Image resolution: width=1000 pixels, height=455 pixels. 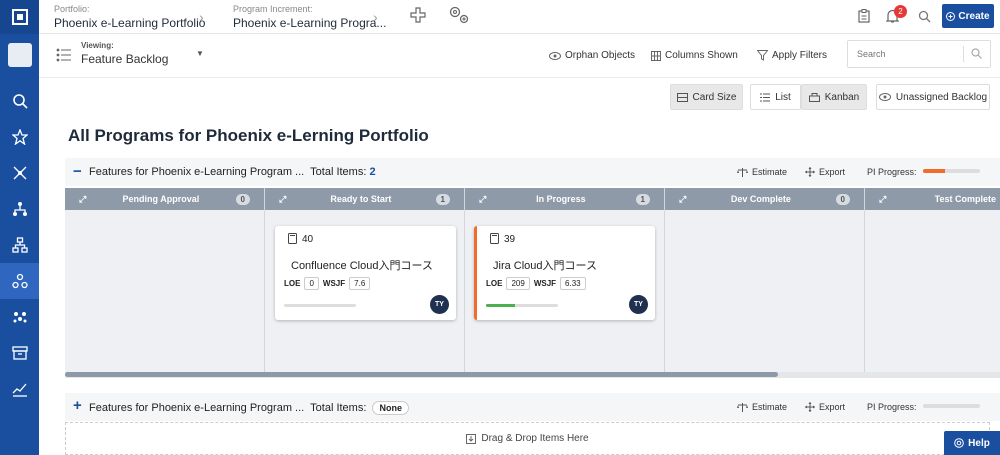 I want to click on drop-zone: Drag & Drop Items Here, so click(x=527, y=438).